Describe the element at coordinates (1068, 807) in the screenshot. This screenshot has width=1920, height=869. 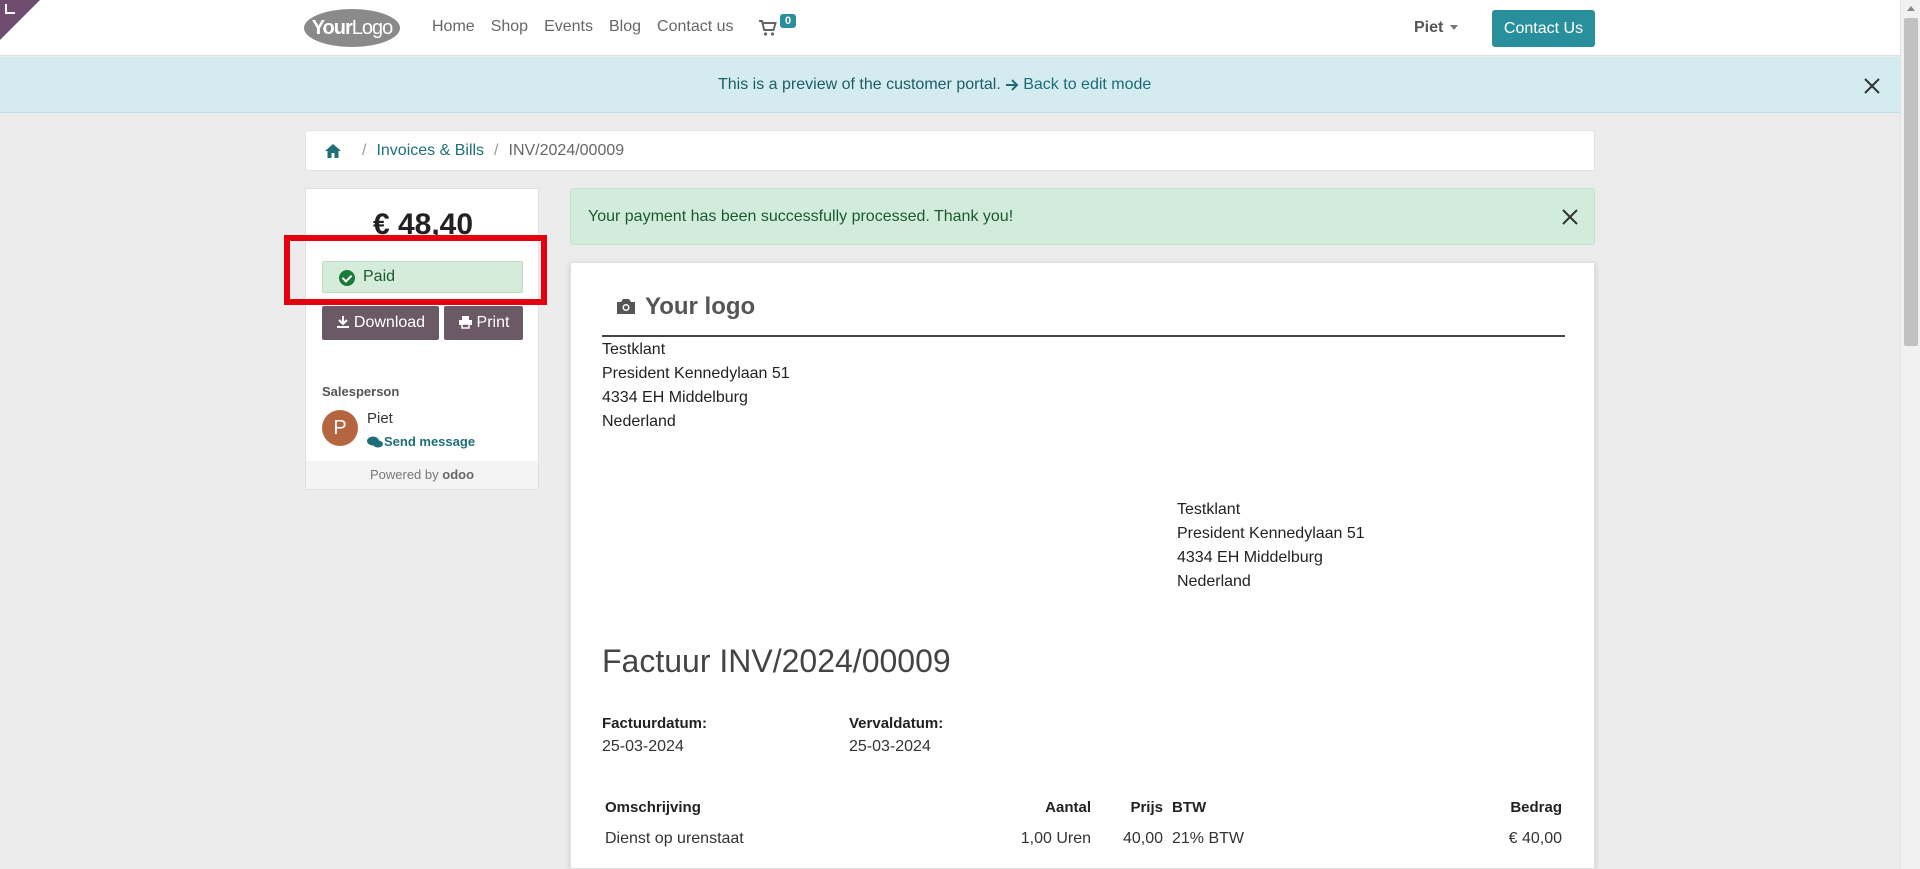
I see `column-quantity: Aantal` at that location.